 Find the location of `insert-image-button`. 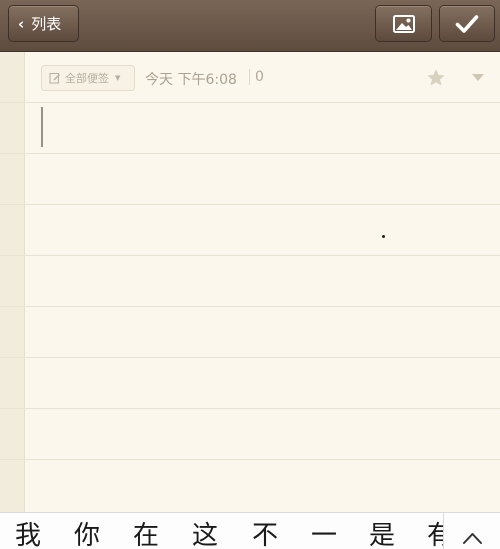

insert-image-button is located at coordinates (403, 23).